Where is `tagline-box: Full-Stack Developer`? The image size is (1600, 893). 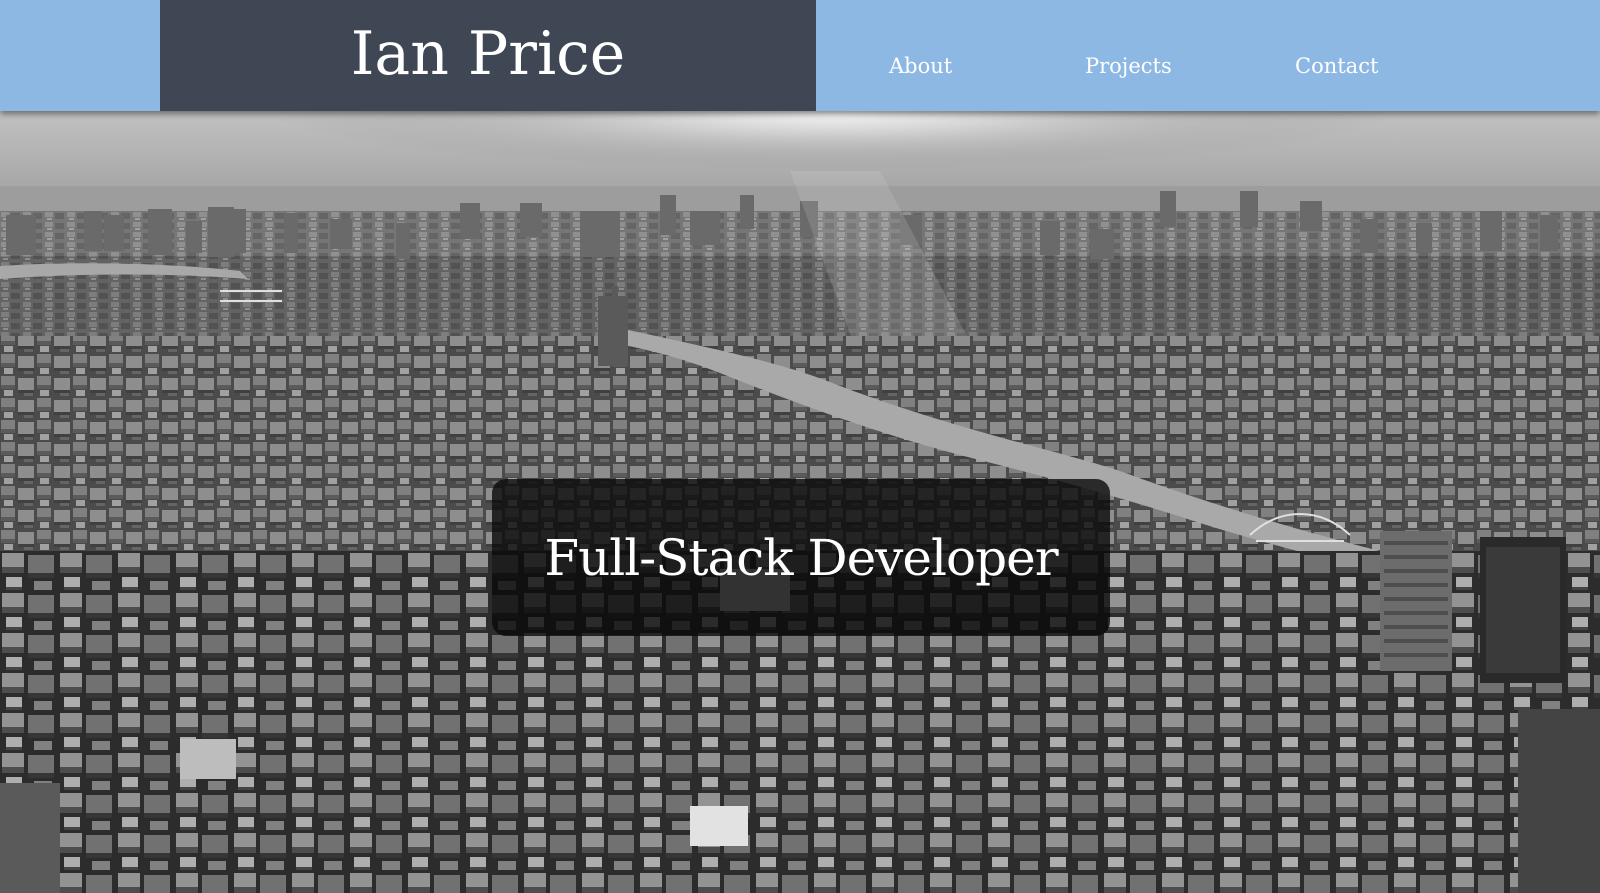 tagline-box: Full-Stack Developer is located at coordinates (801, 557).